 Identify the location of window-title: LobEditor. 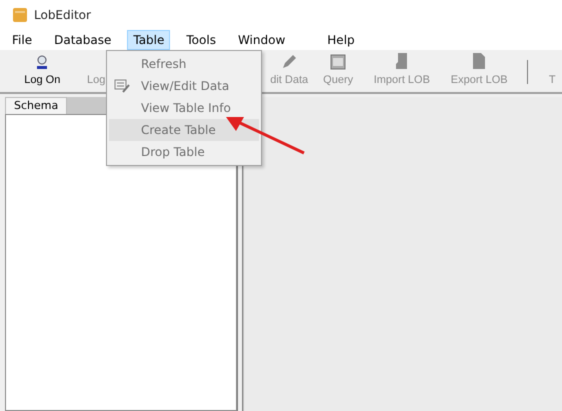
(62, 15).